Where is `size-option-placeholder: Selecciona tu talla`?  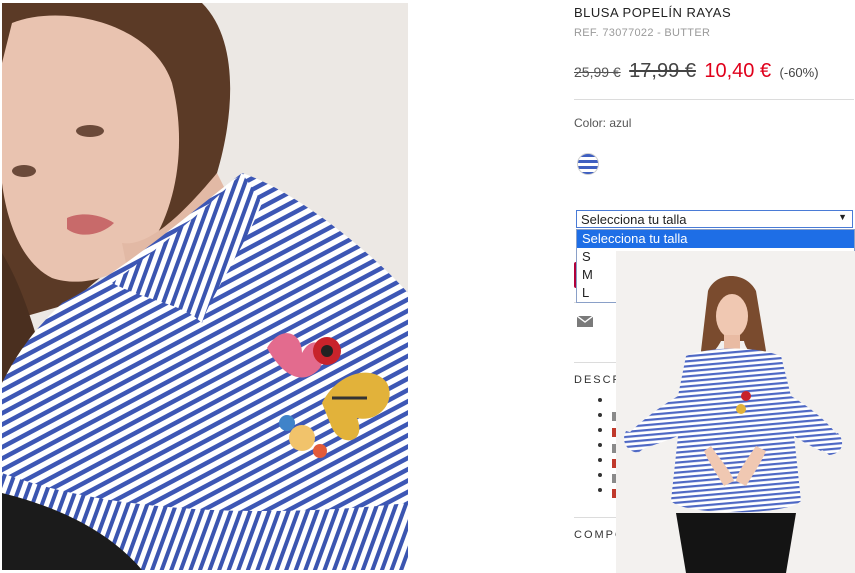
size-option-placeholder: Selecciona tu talla is located at coordinates (715, 239).